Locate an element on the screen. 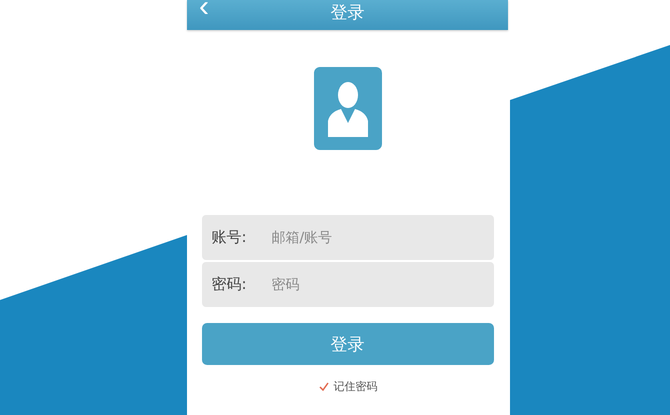 The height and width of the screenshot is (415, 670). remember-checkbox is located at coordinates (324, 386).